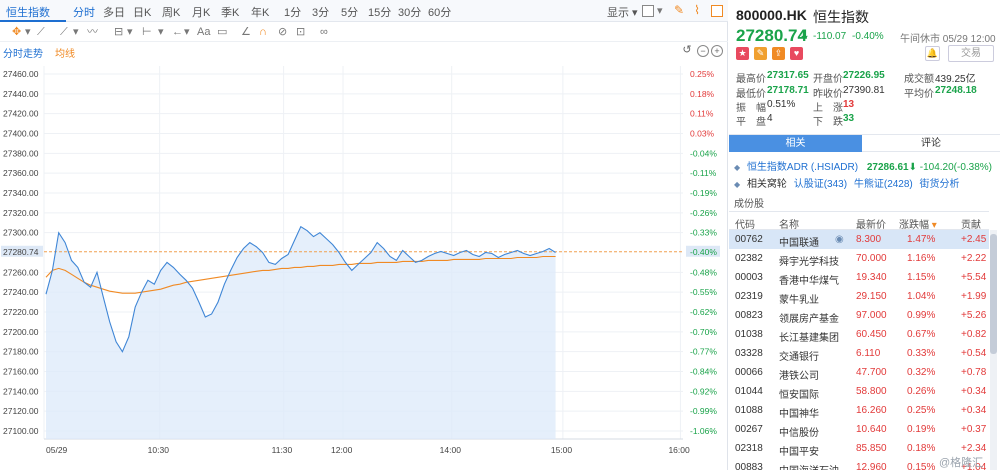 This screenshot has height=470, width=1000. What do you see at coordinates (859, 239) in the screenshot?
I see `table-row: 00762 中国联通 8.300 1.47% +2.45 ◉` at bounding box center [859, 239].